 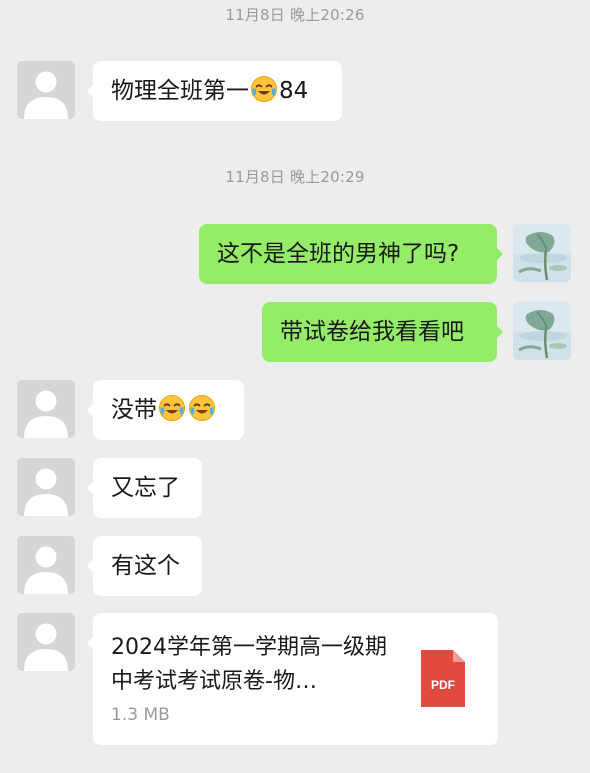 I want to click on file-message-card: 2024学年第一学期高一级期中考试考试原卷-物… 1.3 MB PDF, so click(x=292, y=679).